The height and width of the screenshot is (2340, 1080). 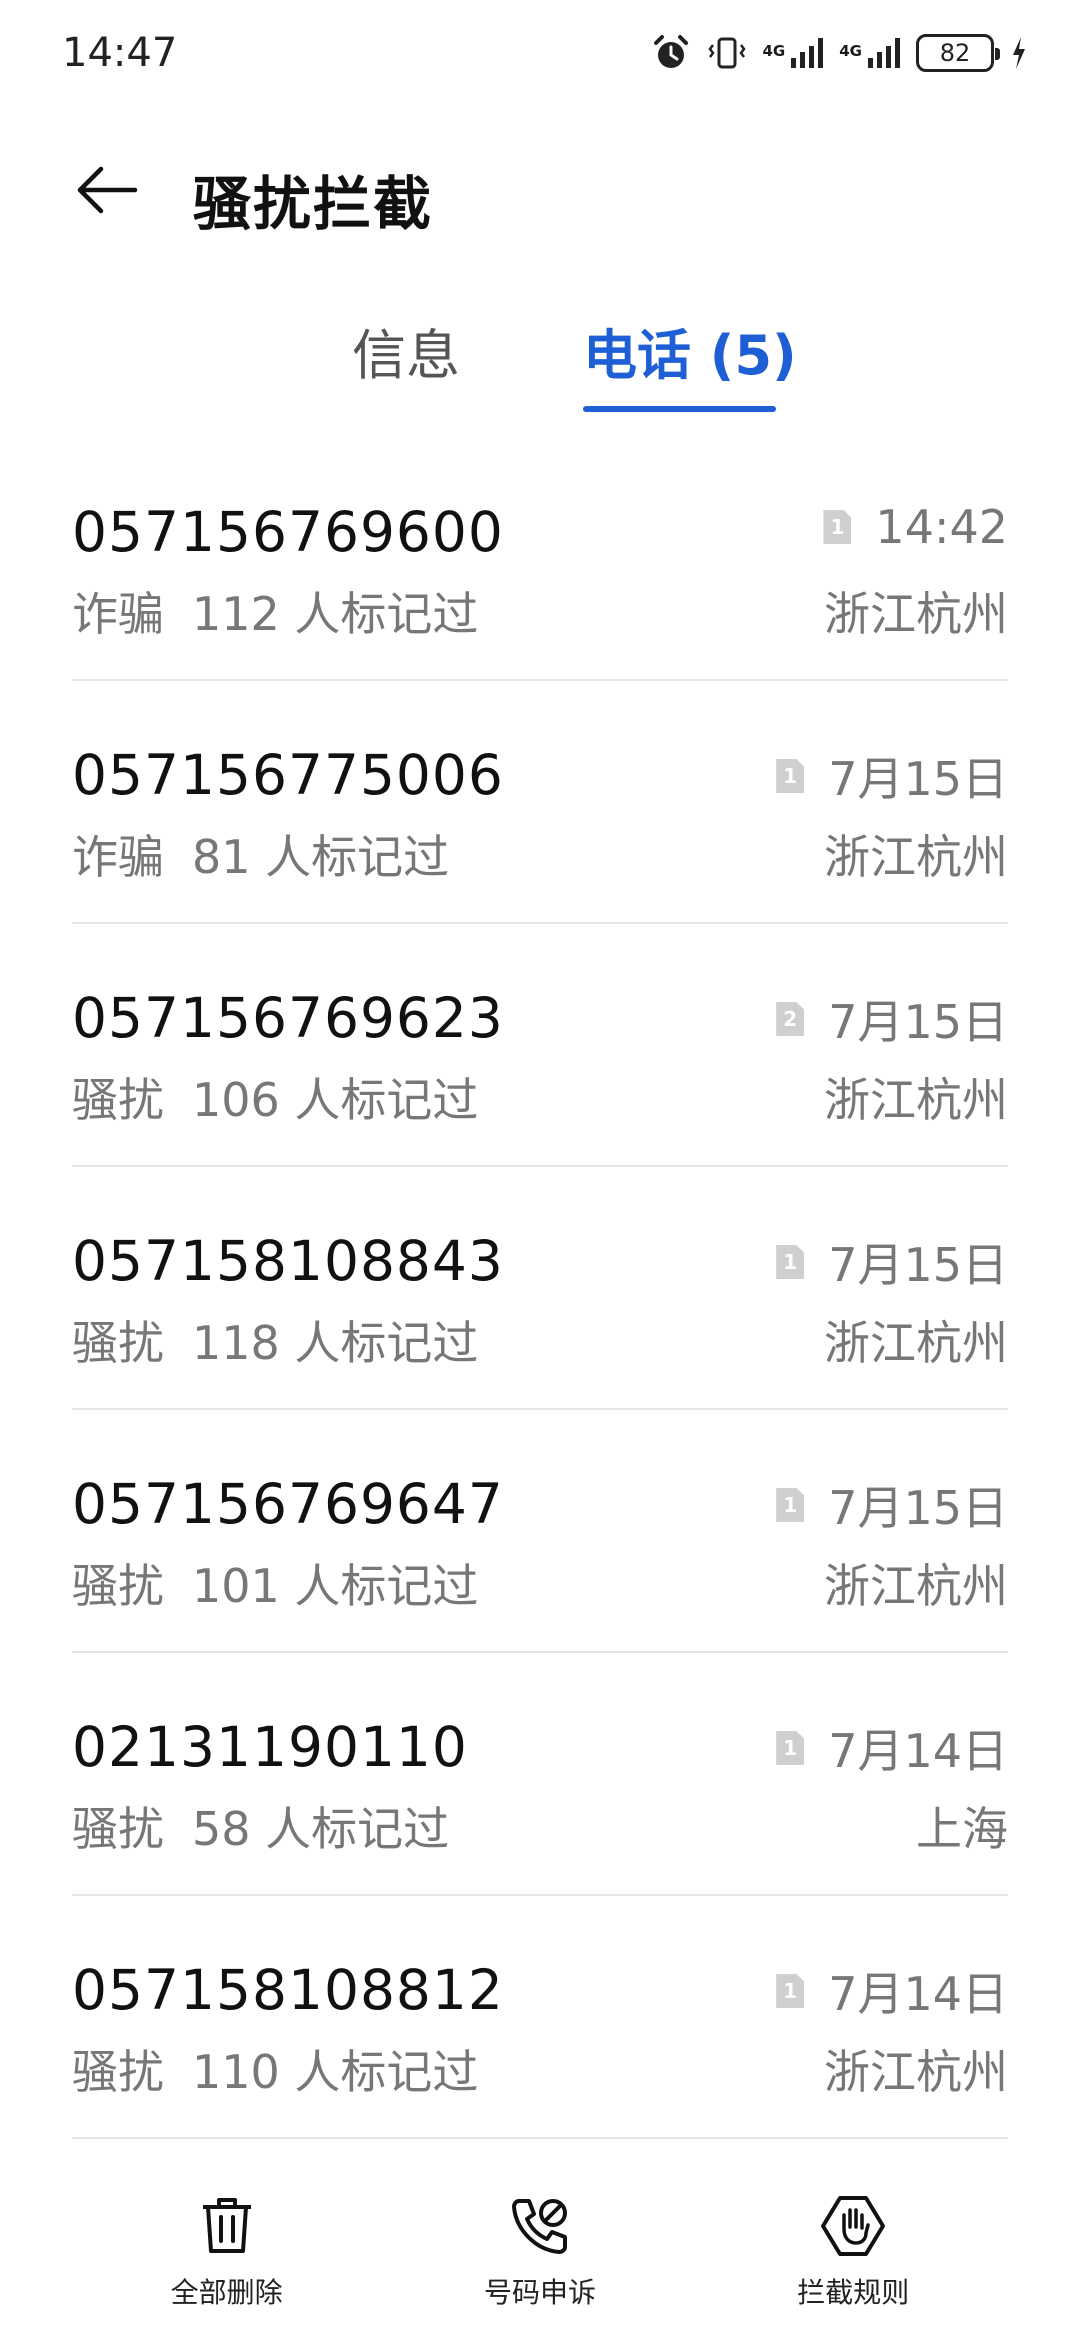 What do you see at coordinates (962, 1829) in the screenshot?
I see `call-location: 上海` at bounding box center [962, 1829].